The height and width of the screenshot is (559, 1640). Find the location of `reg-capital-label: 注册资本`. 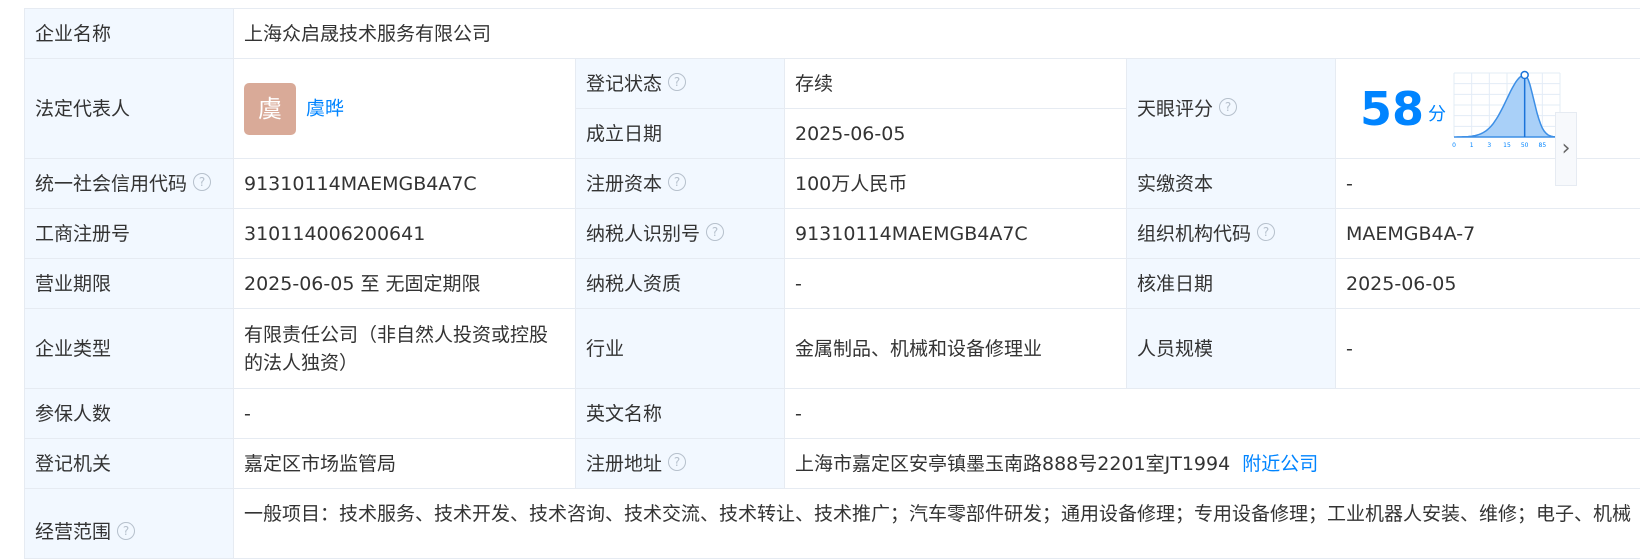

reg-capital-label: 注册资本 is located at coordinates (624, 184).